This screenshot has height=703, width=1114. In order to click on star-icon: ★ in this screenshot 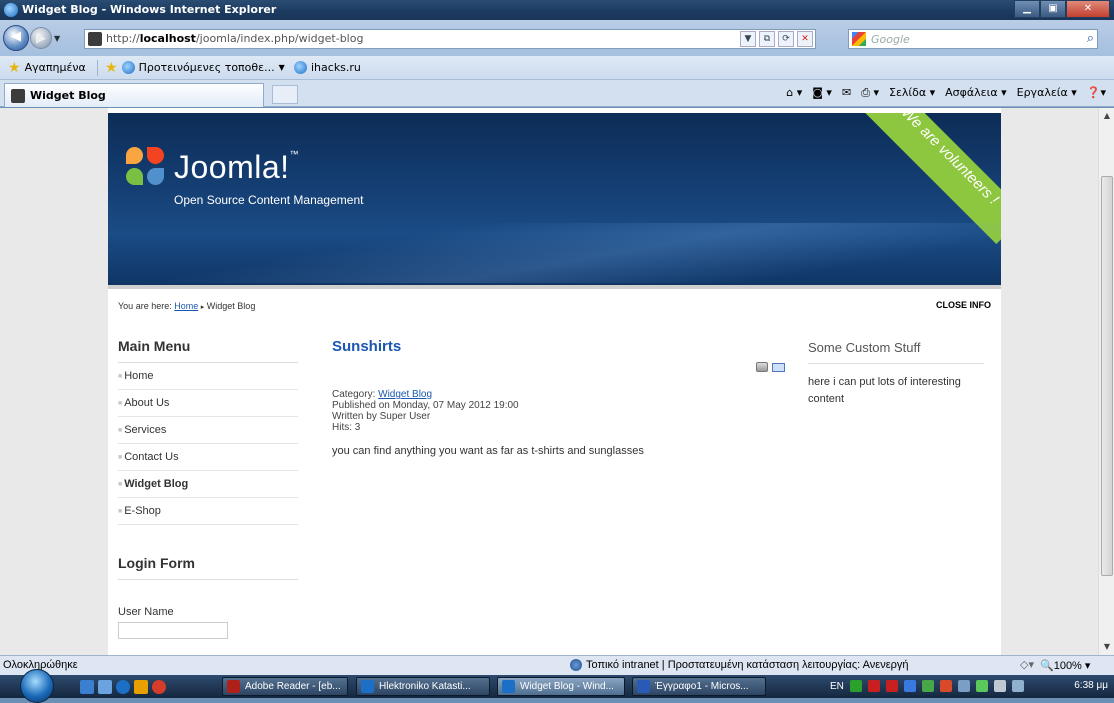, I will do `click(14, 67)`.